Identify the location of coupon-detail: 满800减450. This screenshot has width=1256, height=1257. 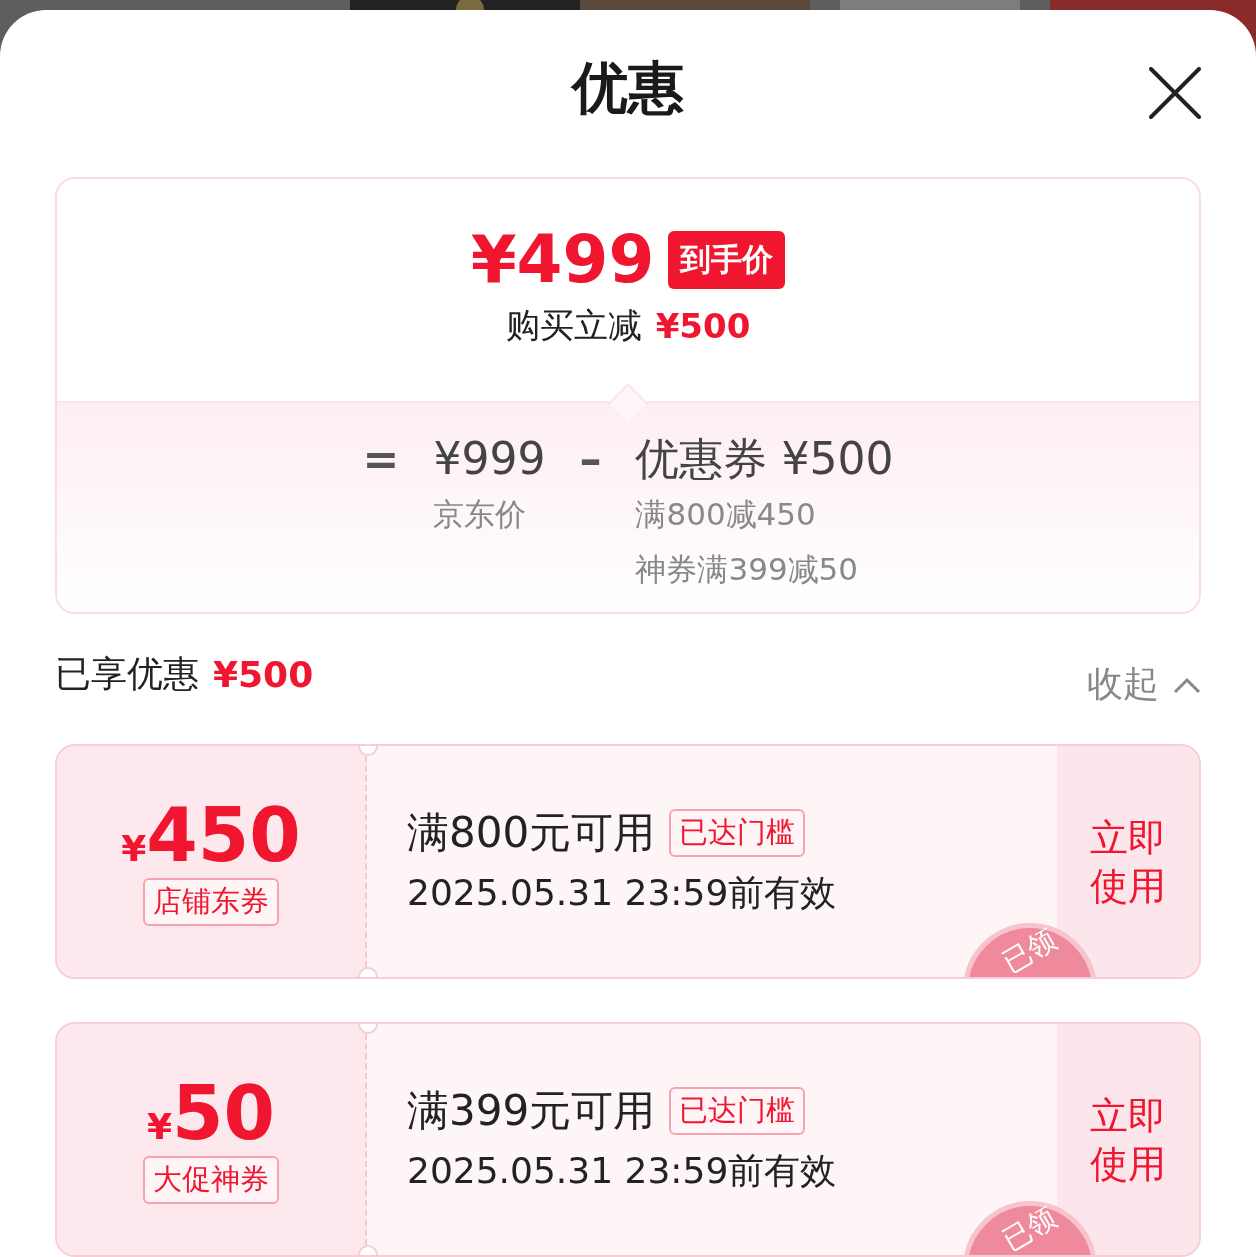
(726, 515).